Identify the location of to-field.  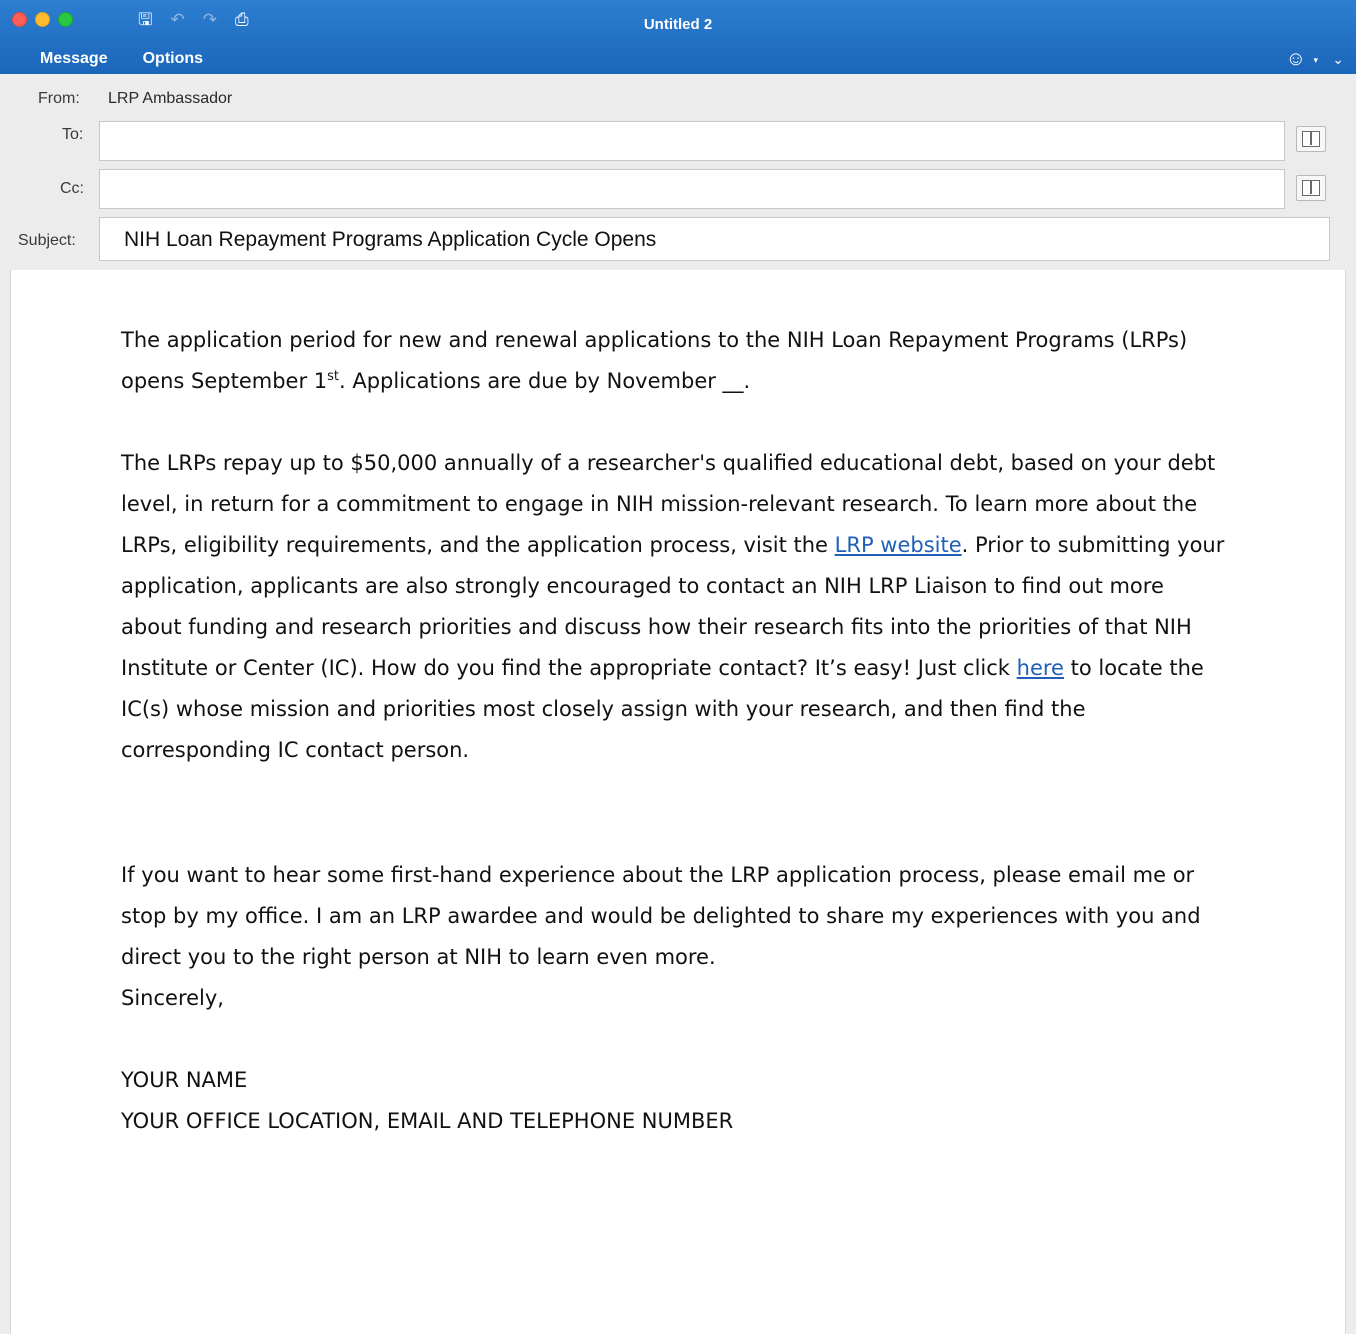
(692, 141).